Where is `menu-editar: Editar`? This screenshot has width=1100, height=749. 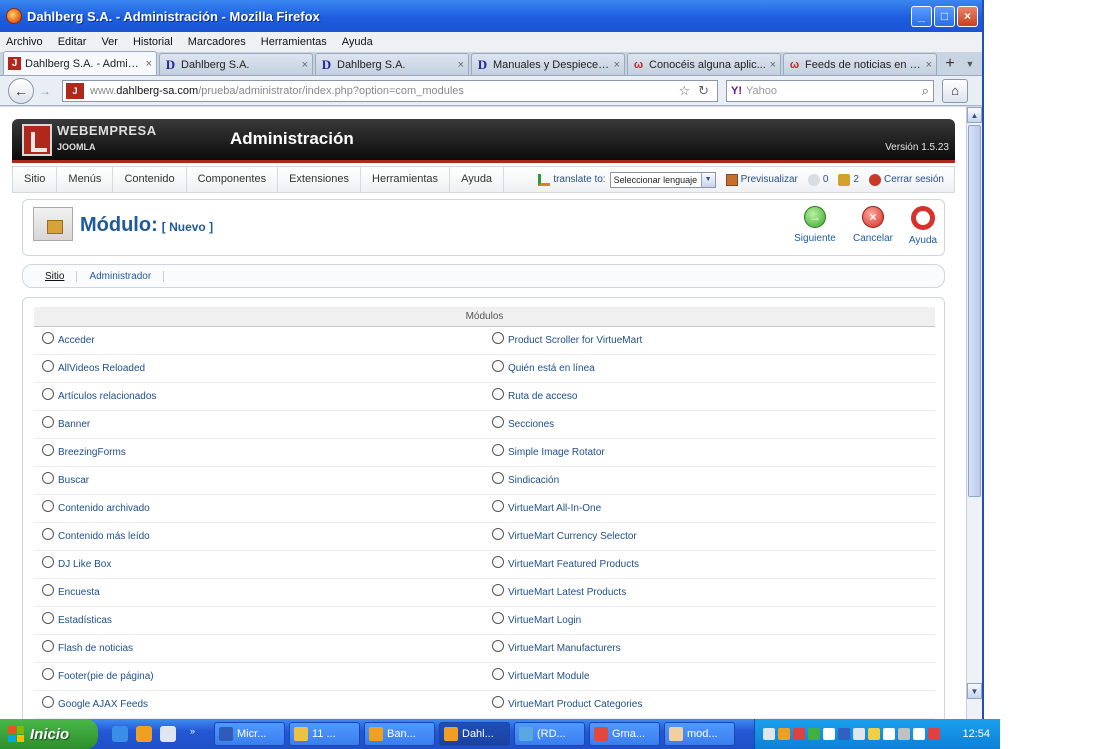 menu-editar: Editar is located at coordinates (72, 42).